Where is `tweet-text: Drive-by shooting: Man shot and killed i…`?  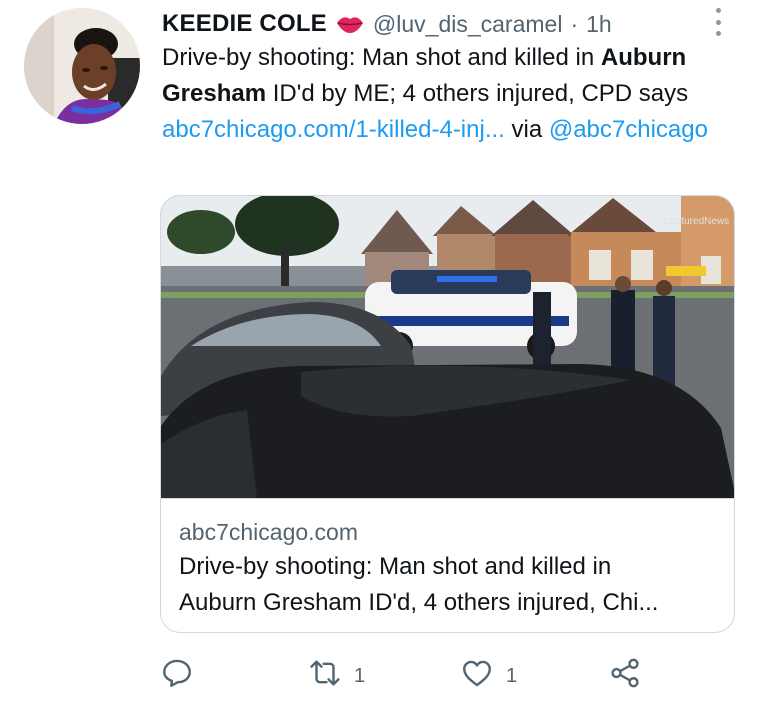 tweet-text: Drive-by shooting: Man shot and killed i… is located at coordinates (447, 94).